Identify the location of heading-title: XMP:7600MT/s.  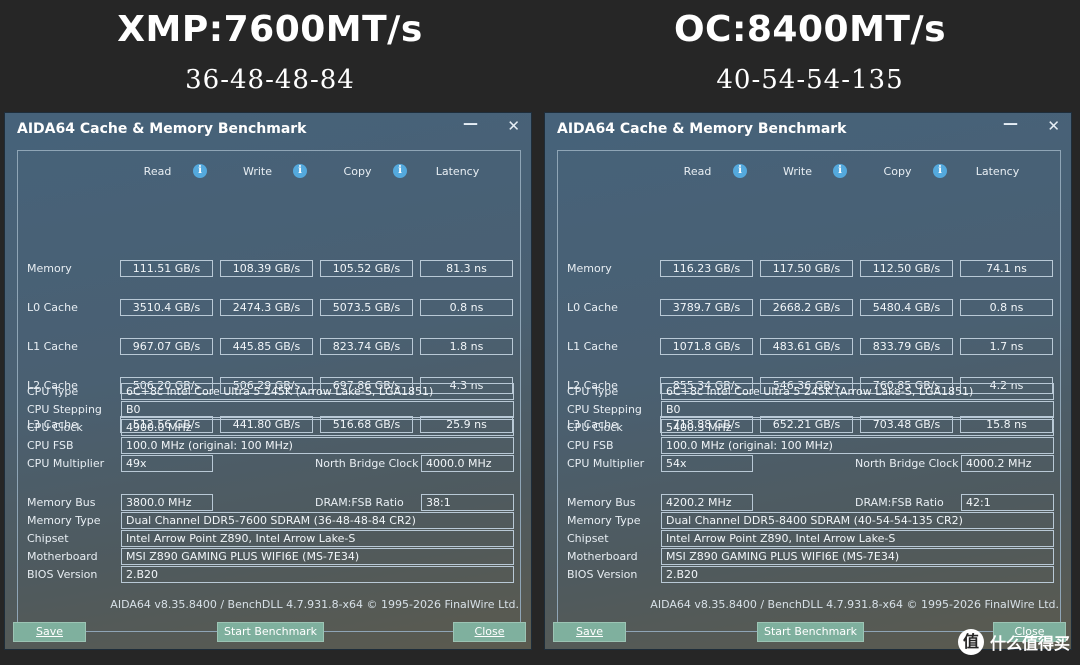
(270, 29).